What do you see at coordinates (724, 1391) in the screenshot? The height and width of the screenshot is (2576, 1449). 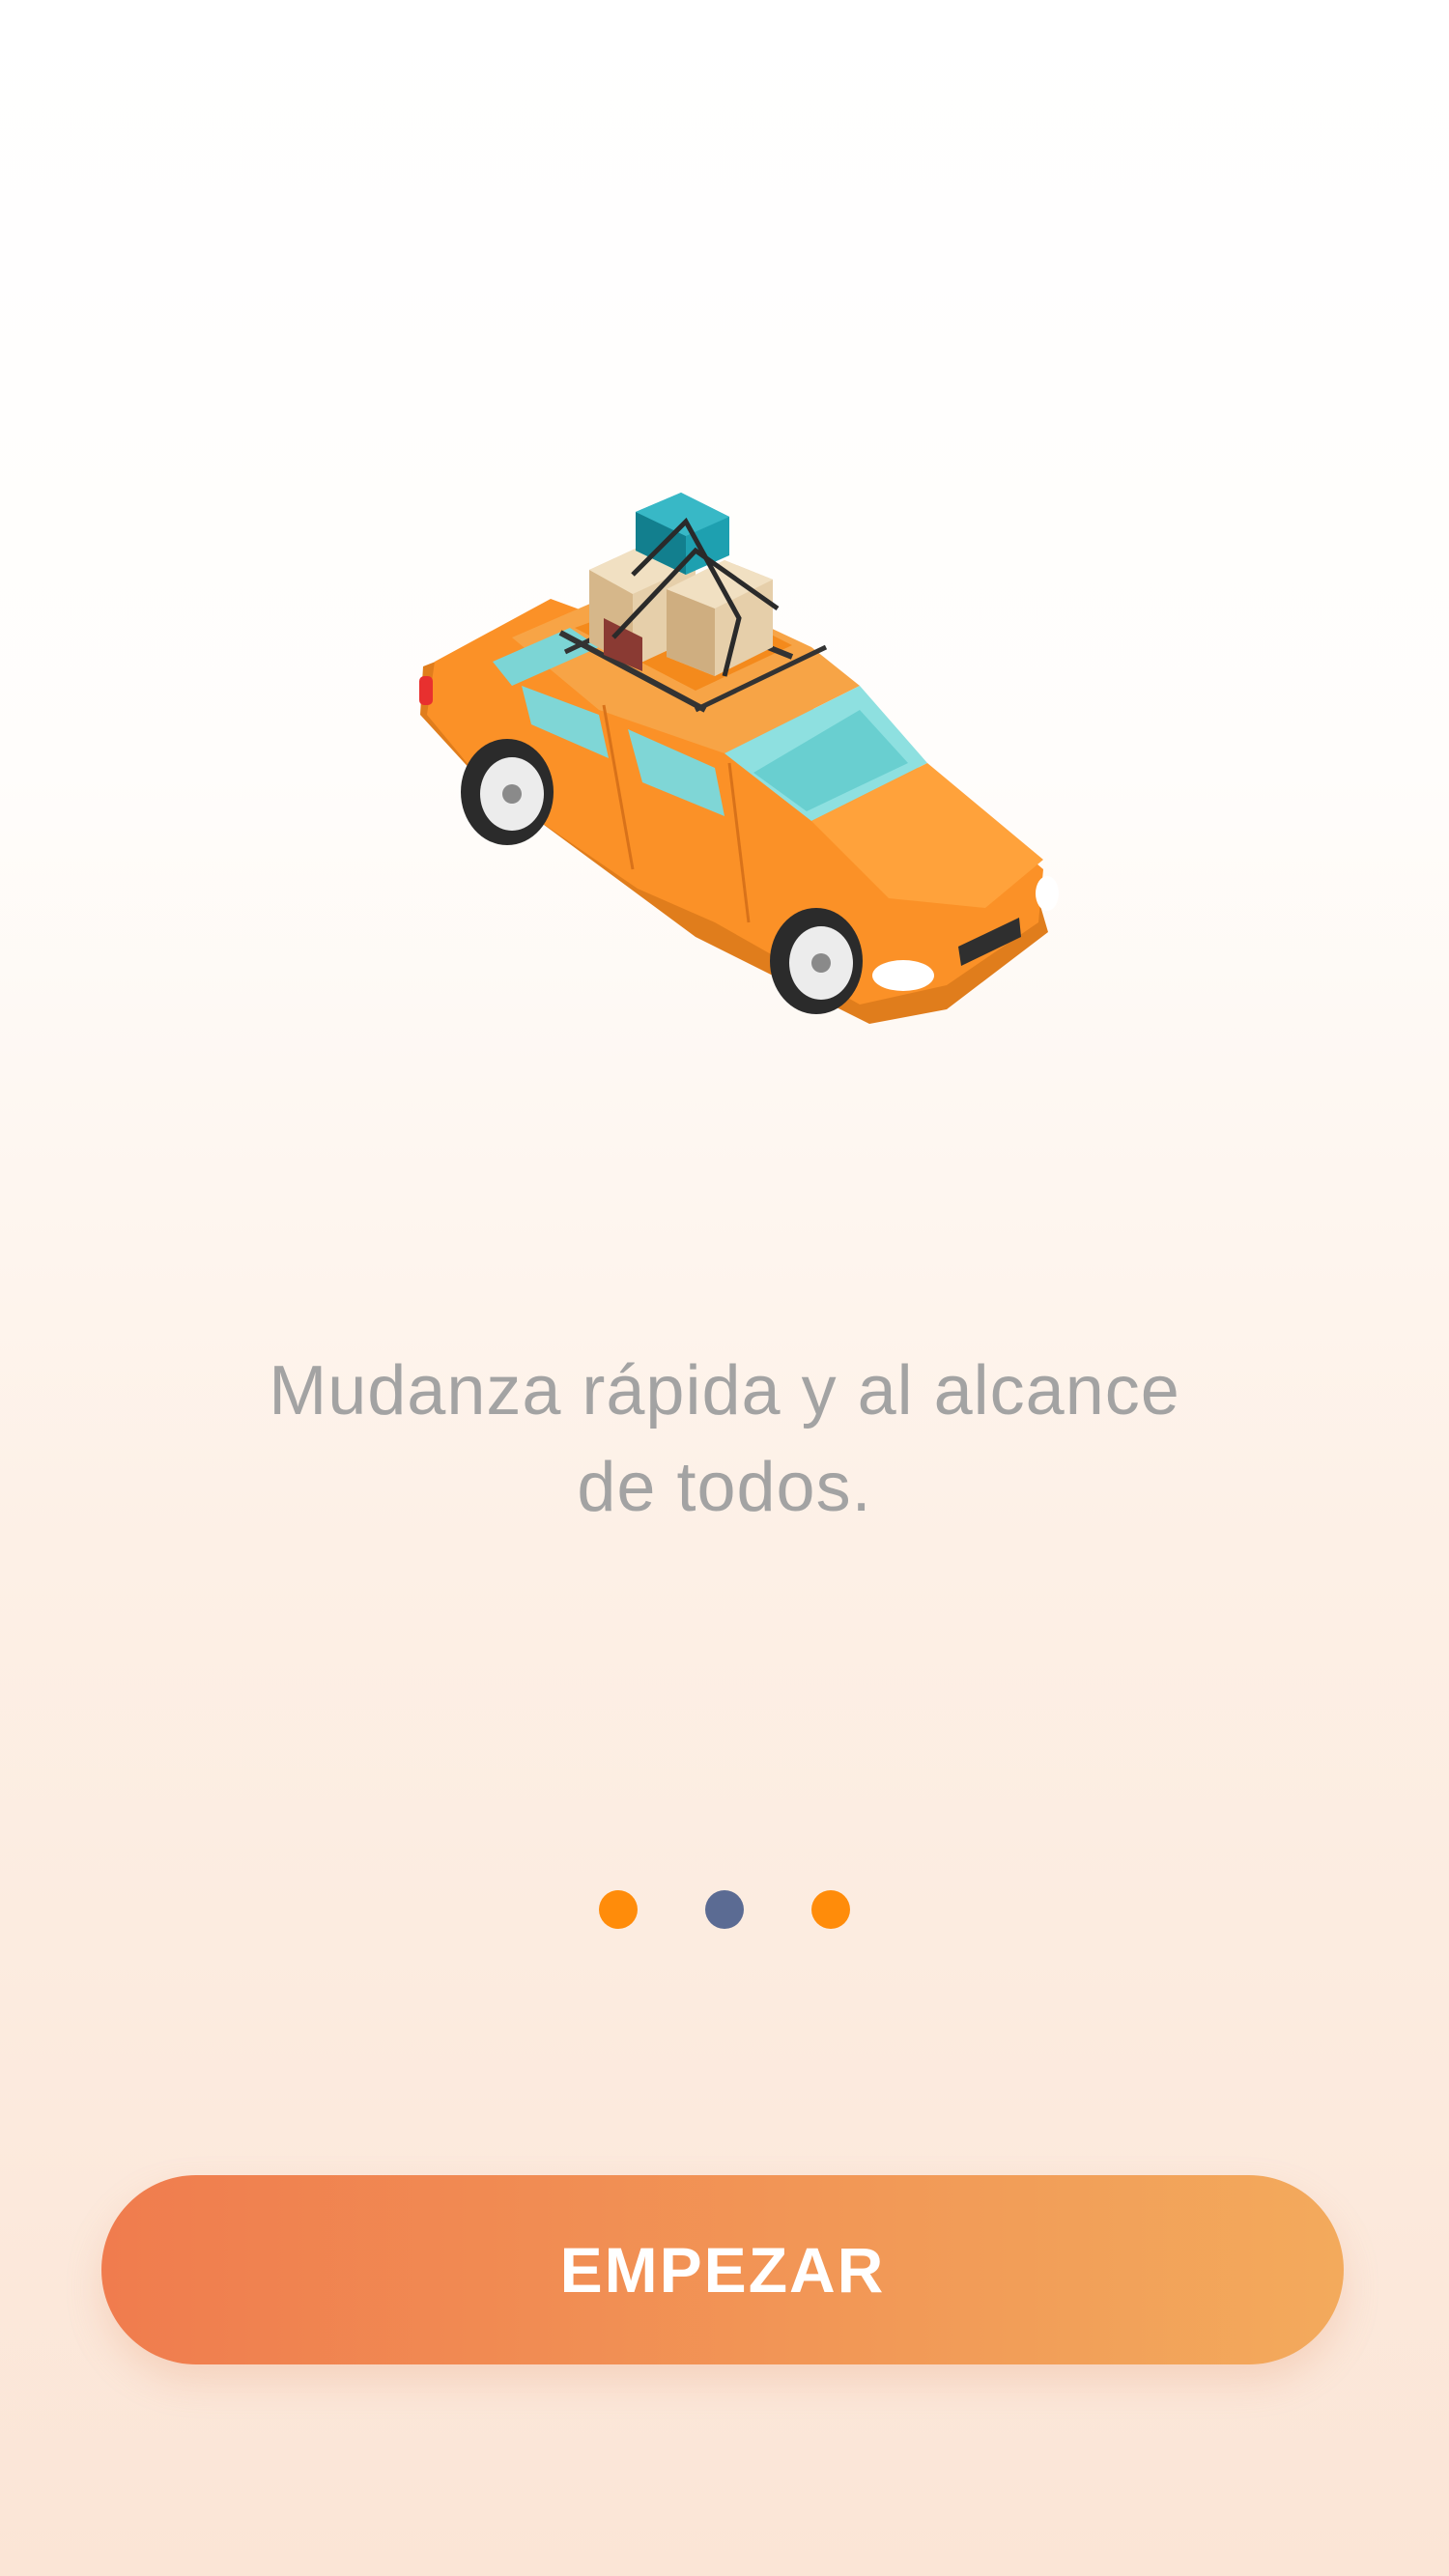 I see `tagline-line-1: Mudanza rápida y al alcance` at bounding box center [724, 1391].